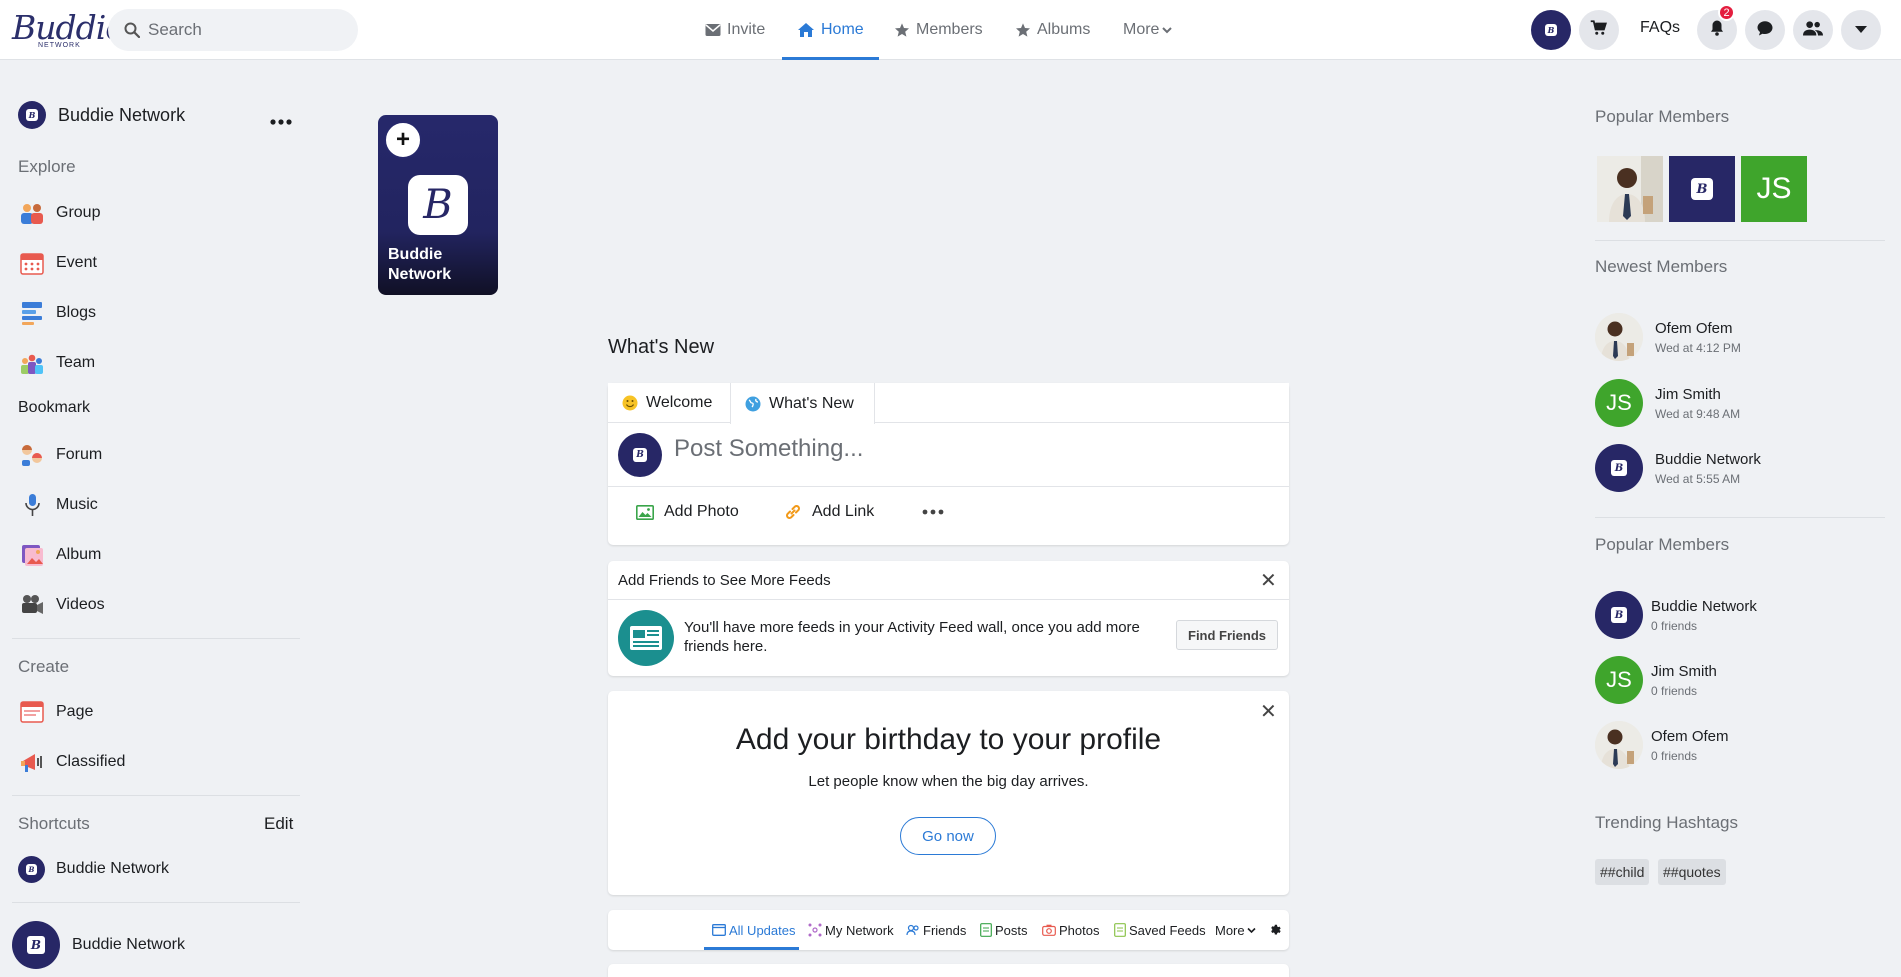  What do you see at coordinates (1141, 29) in the screenshot?
I see `nav-more-label: More` at bounding box center [1141, 29].